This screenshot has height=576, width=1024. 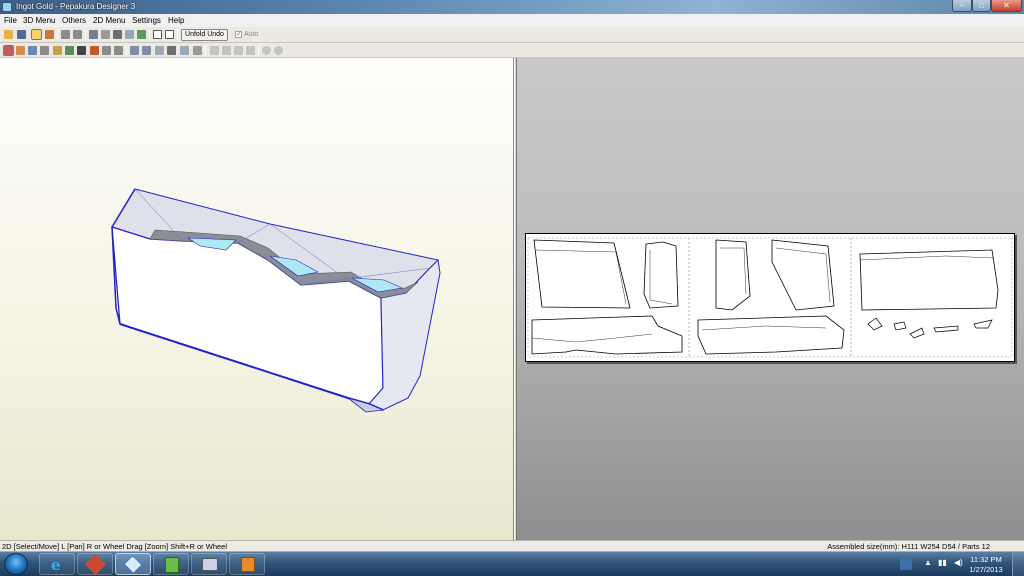 What do you see at coordinates (76, 6) in the screenshot?
I see `window-title: Ingot Gold - Pepakura Designer 3` at bounding box center [76, 6].